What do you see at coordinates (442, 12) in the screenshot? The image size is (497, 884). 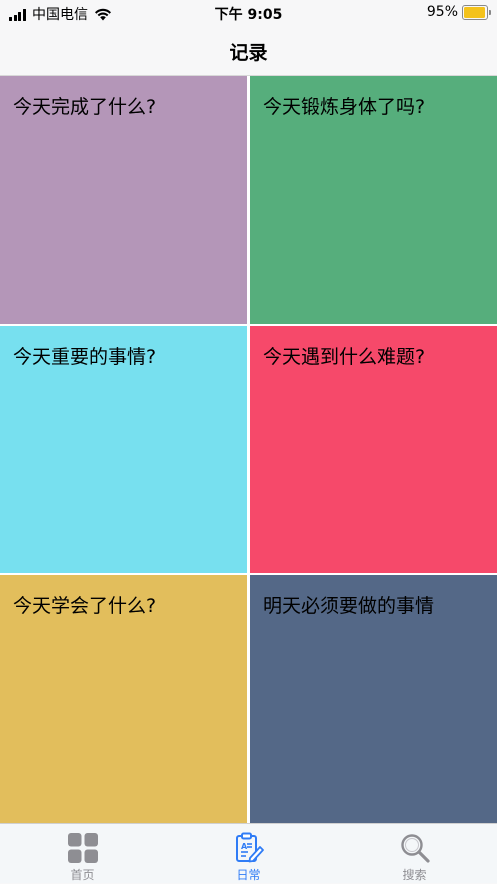 I see `battery-percent: 95%` at bounding box center [442, 12].